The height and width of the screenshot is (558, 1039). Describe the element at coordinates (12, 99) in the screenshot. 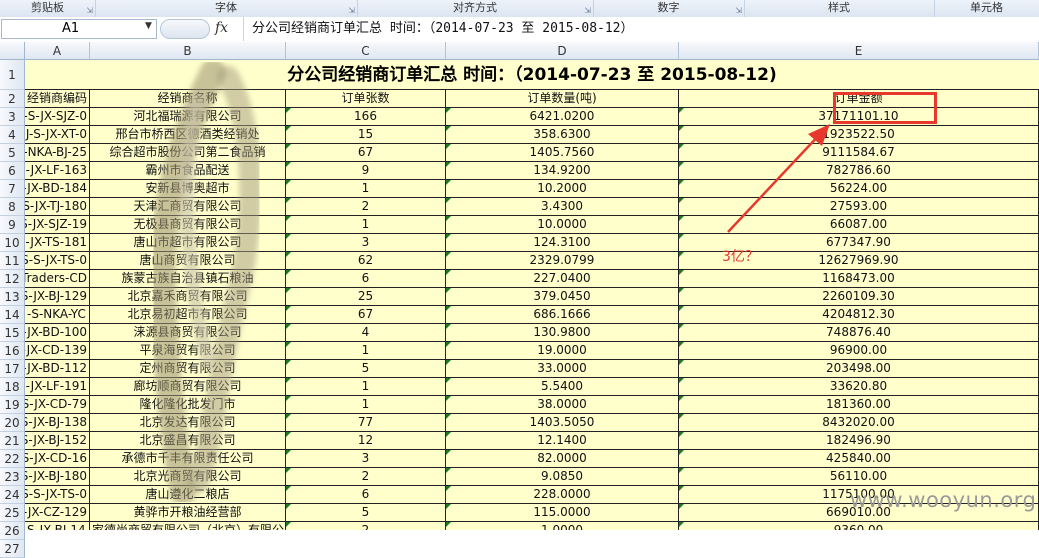

I see `row-header: 2` at that location.